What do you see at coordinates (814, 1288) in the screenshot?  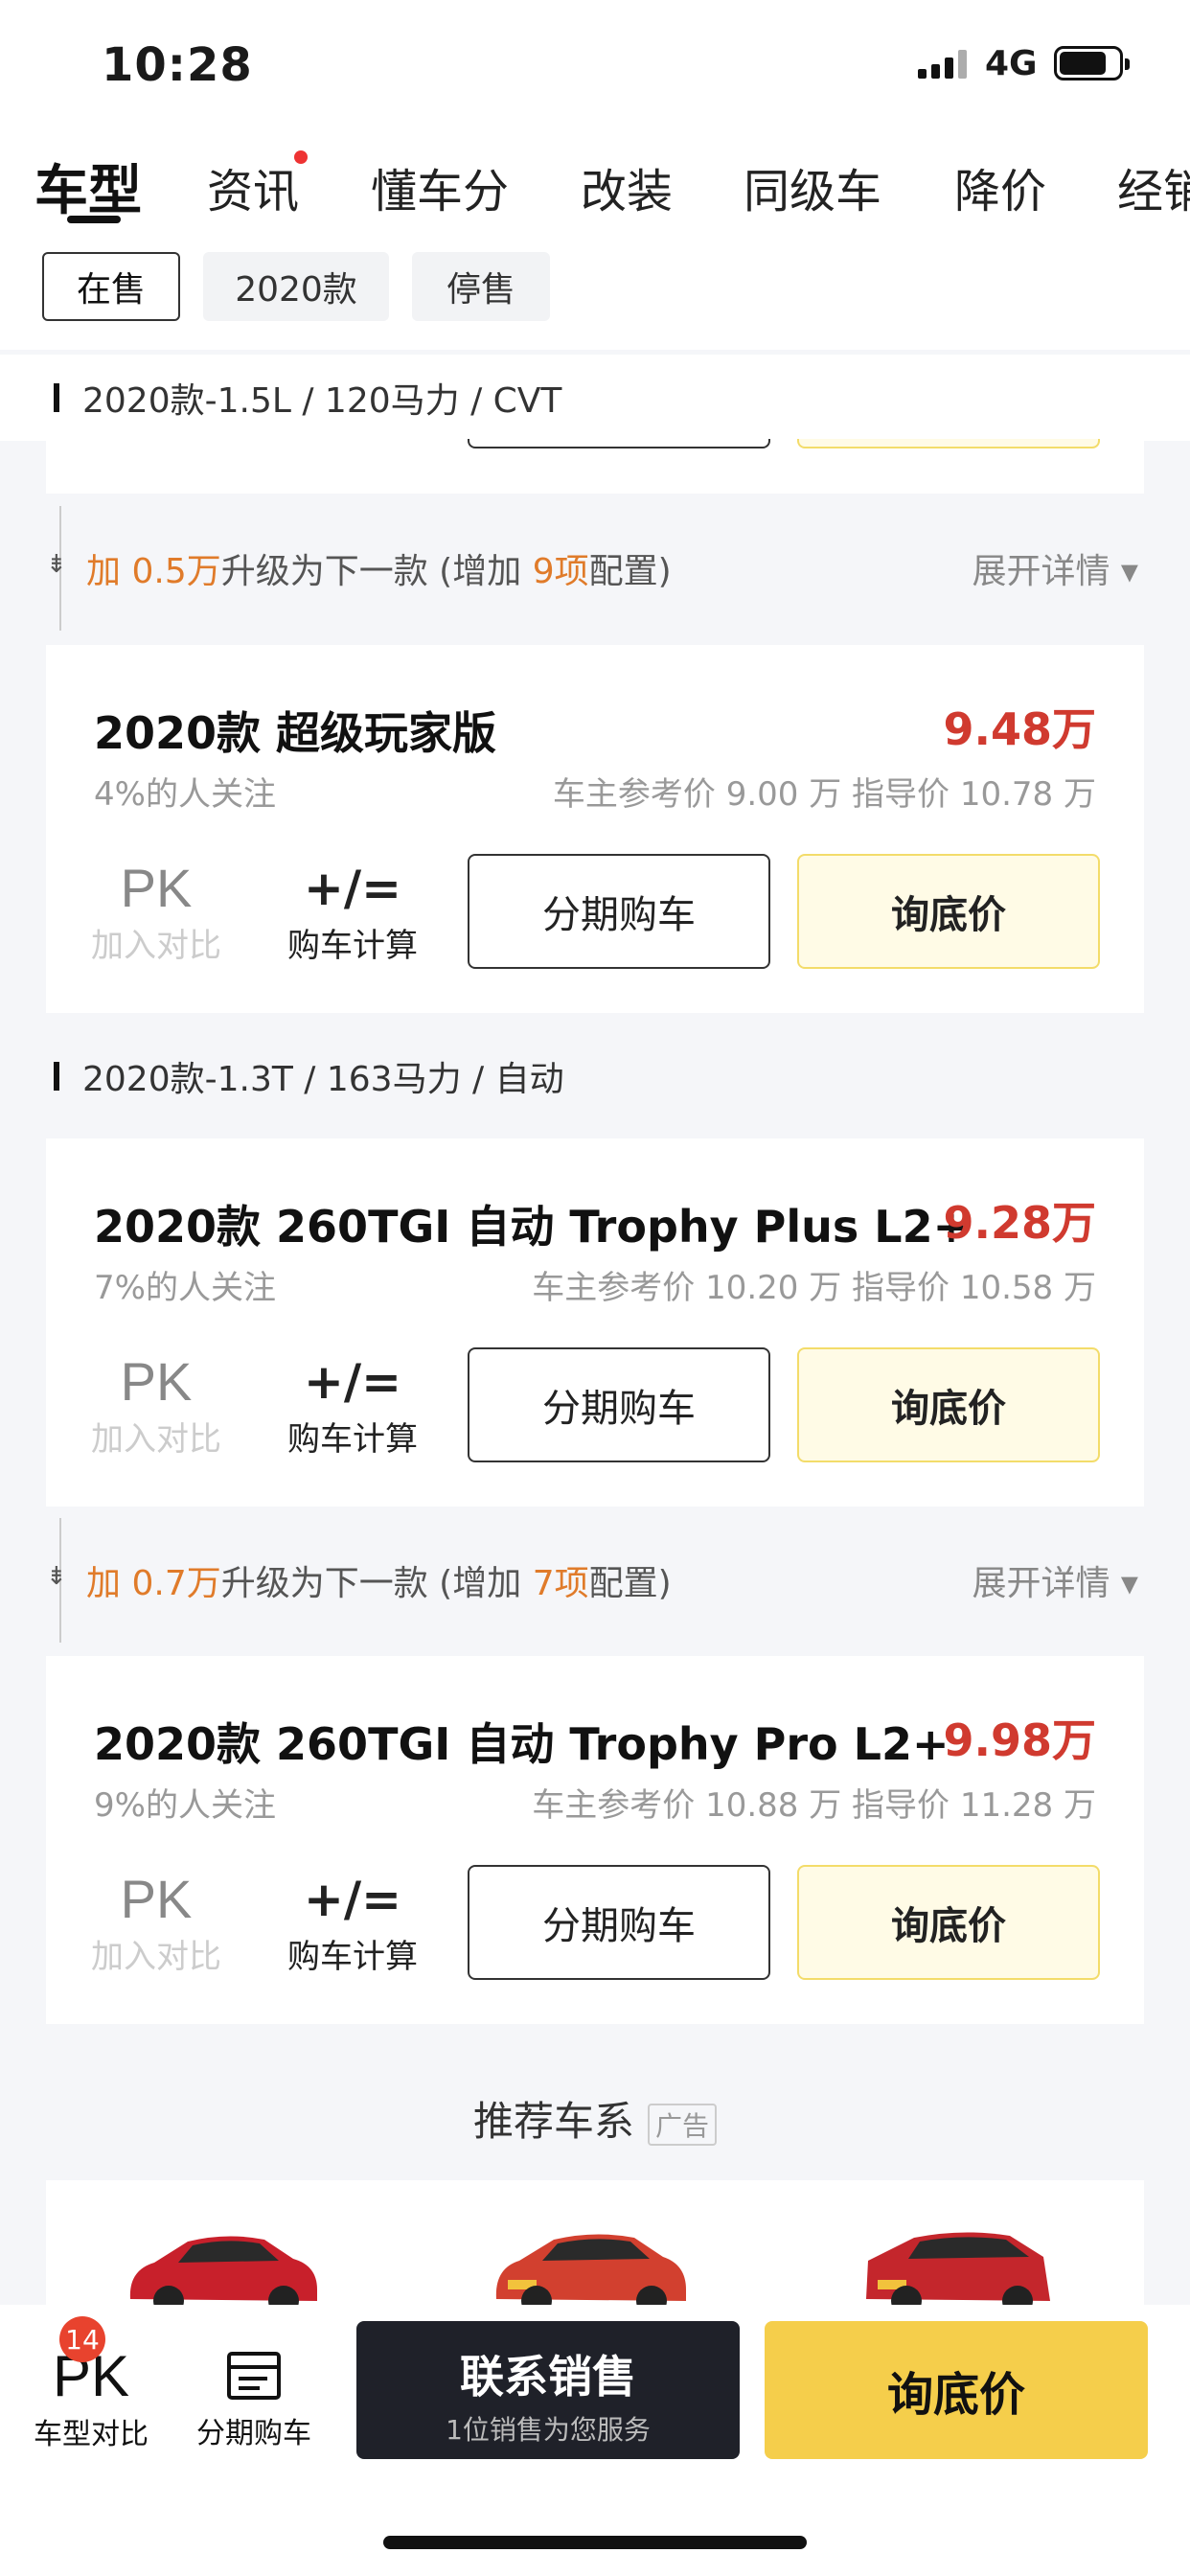 I see `reference-price: 车主参考价 10.20 万 指导价 10.58 万` at bounding box center [814, 1288].